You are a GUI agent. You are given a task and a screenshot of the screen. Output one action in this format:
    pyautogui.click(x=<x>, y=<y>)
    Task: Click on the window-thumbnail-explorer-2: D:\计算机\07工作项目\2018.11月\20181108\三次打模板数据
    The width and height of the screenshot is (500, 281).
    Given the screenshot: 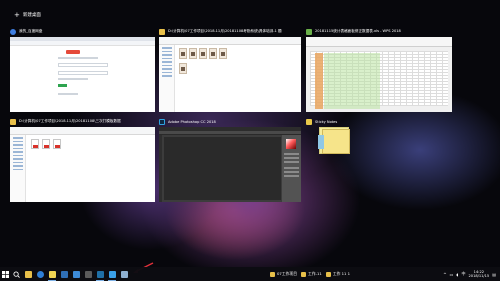 What is the action you would take?
    pyautogui.click(x=82, y=159)
    